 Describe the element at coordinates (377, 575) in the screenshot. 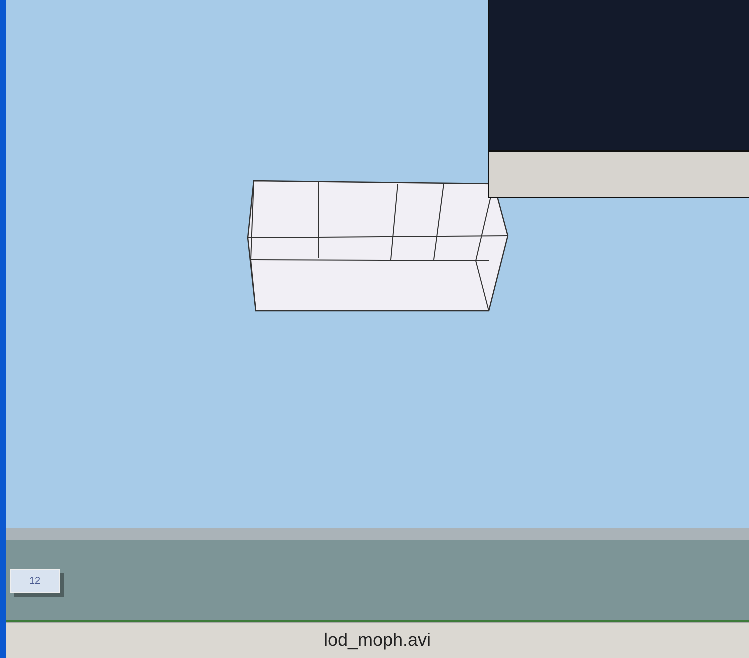

I see `timeline-track: 12` at that location.